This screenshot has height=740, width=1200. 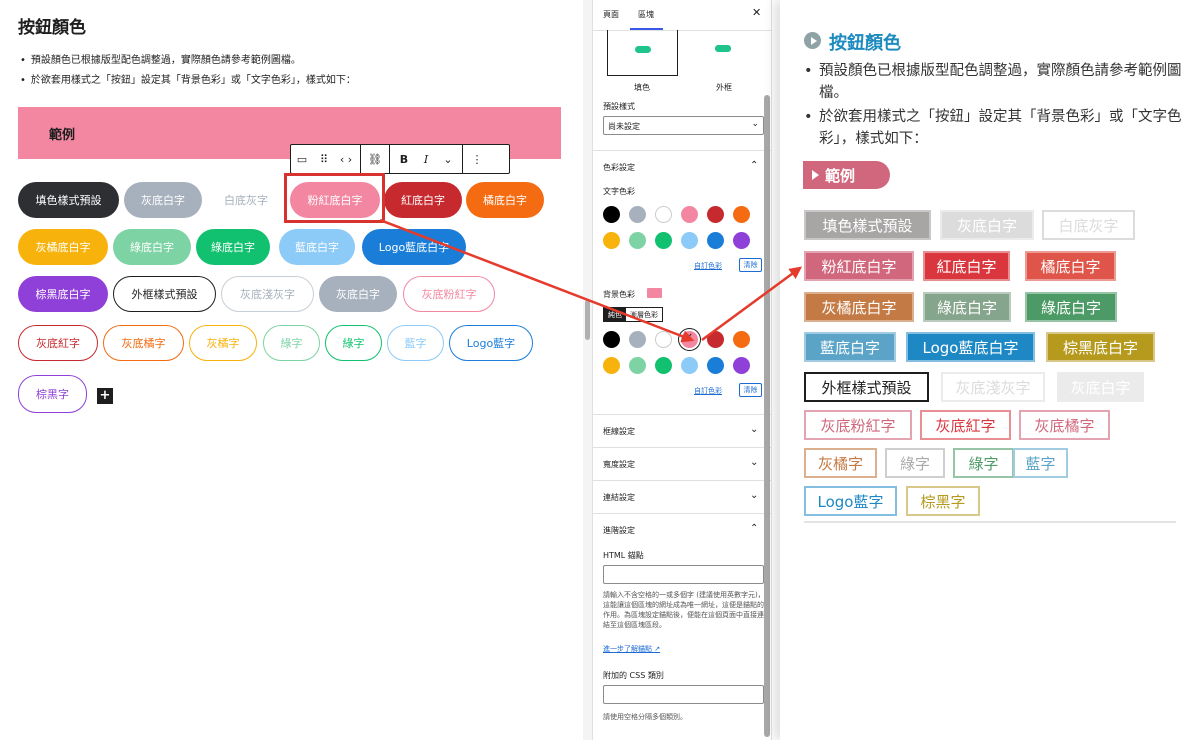 What do you see at coordinates (267, 294) in the screenshot?
I see `editor-sample-button: 灰底淺灰字` at bounding box center [267, 294].